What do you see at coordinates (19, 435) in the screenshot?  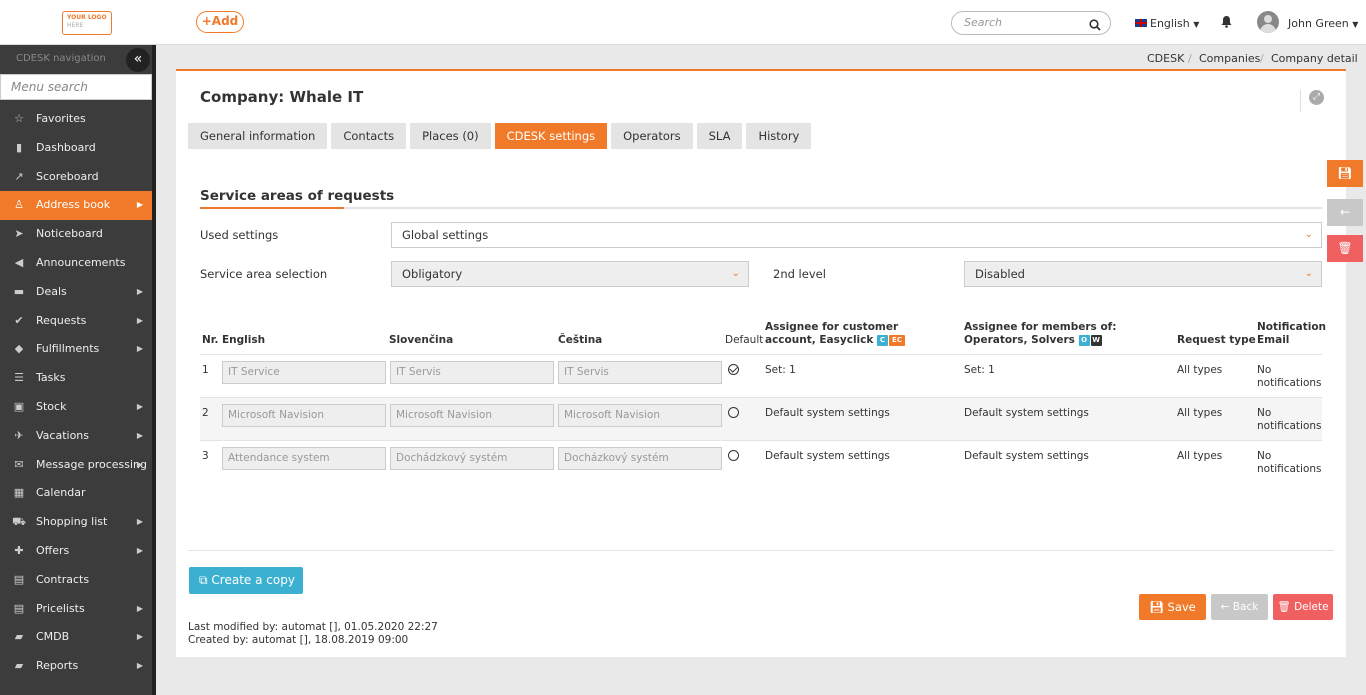 I see `plane-icon: ✈` at bounding box center [19, 435].